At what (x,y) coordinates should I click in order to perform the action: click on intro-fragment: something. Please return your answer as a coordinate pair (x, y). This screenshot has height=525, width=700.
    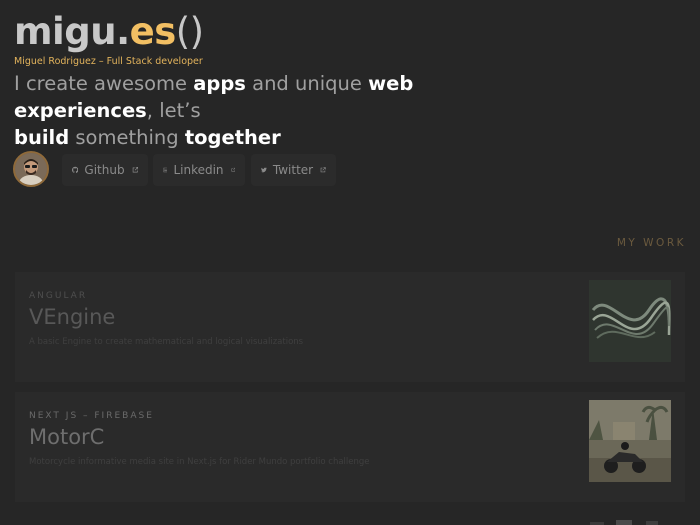
    Looking at the image, I should click on (127, 137).